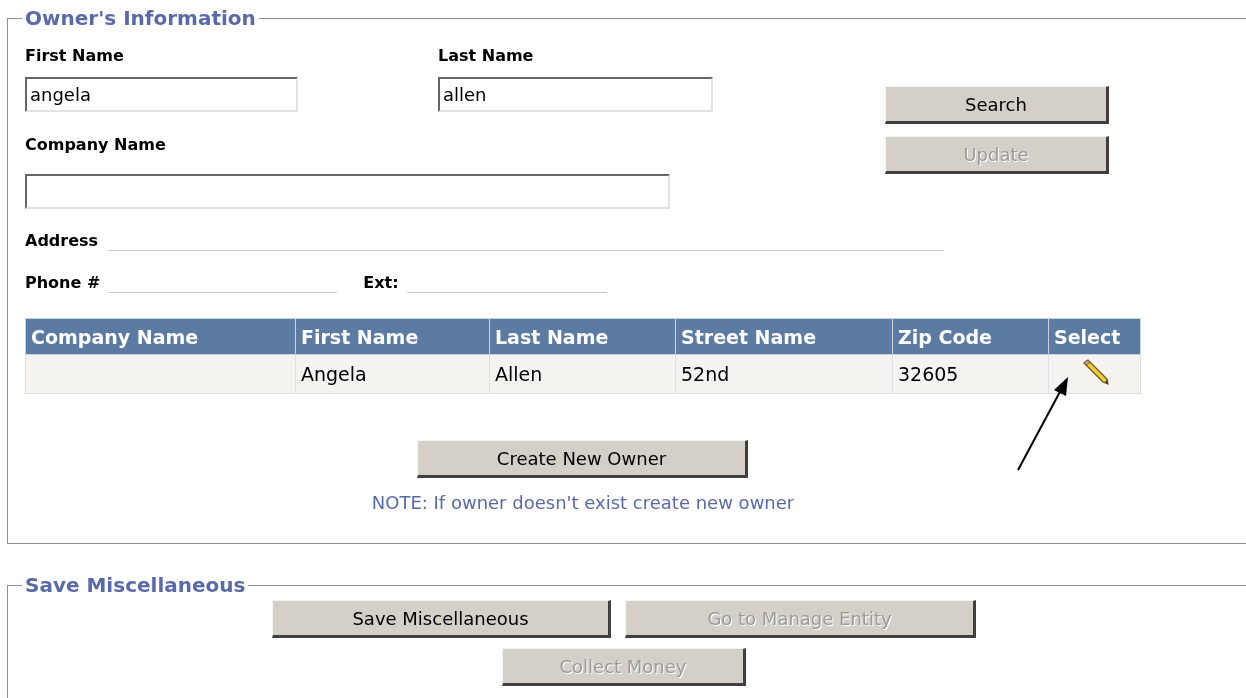 The image size is (1246, 698). Describe the element at coordinates (347, 191) in the screenshot. I see `company-name-field` at that location.